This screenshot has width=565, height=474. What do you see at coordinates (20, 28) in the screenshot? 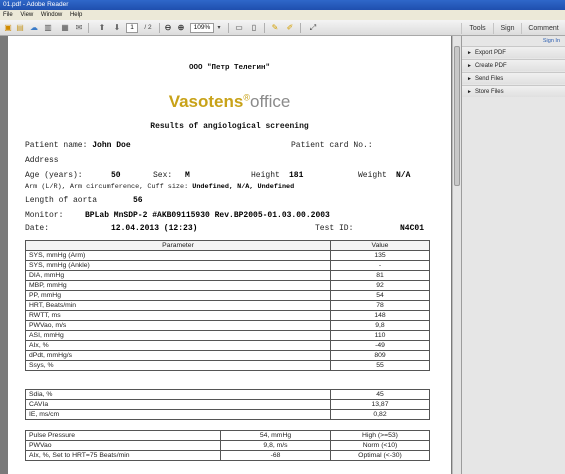
I see `open-icon: ▤` at bounding box center [20, 28].